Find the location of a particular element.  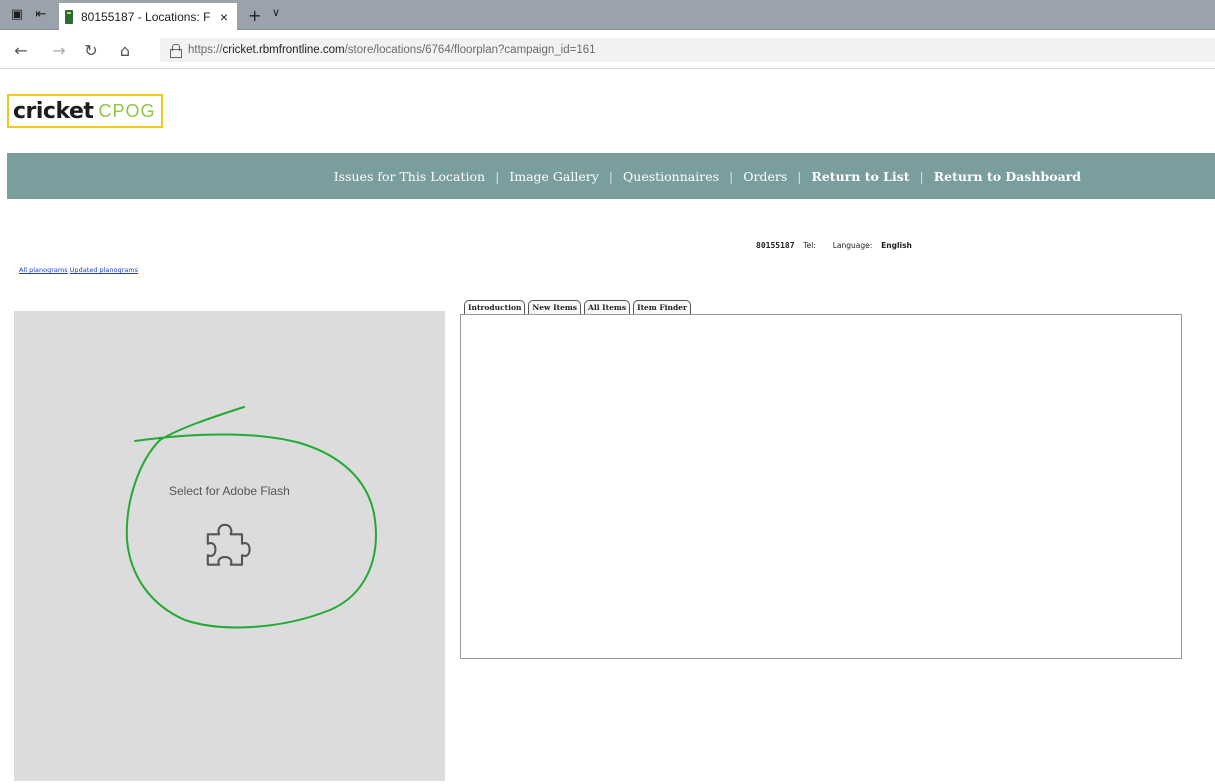

language-value: English is located at coordinates (896, 245).